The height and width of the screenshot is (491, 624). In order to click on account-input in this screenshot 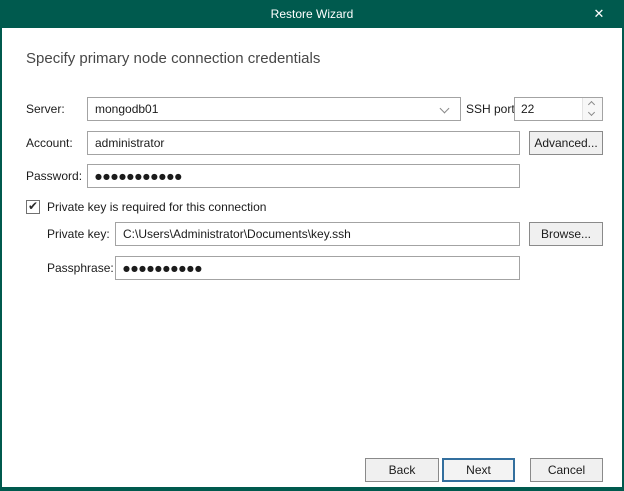, I will do `click(303, 143)`.